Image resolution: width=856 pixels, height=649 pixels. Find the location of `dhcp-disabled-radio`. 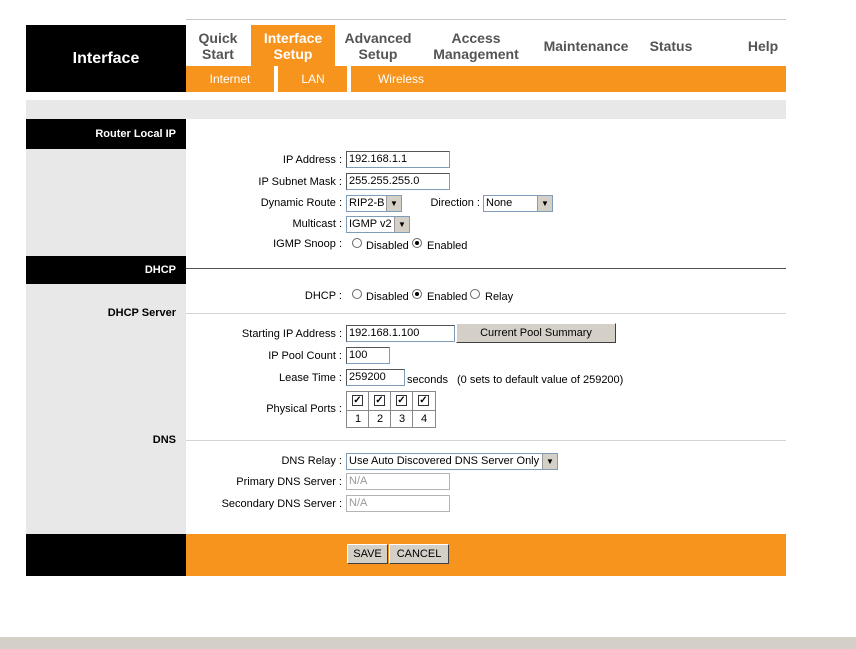

dhcp-disabled-radio is located at coordinates (357, 294).